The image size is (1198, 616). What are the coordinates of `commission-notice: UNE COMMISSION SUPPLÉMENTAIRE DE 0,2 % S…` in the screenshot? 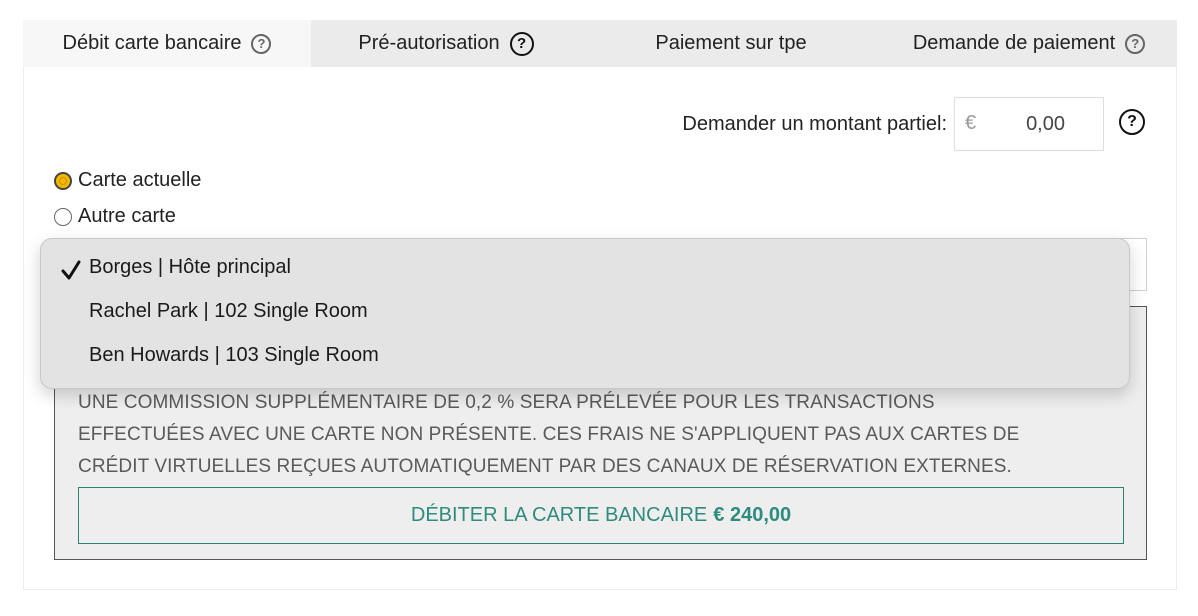 It's located at (608, 435).